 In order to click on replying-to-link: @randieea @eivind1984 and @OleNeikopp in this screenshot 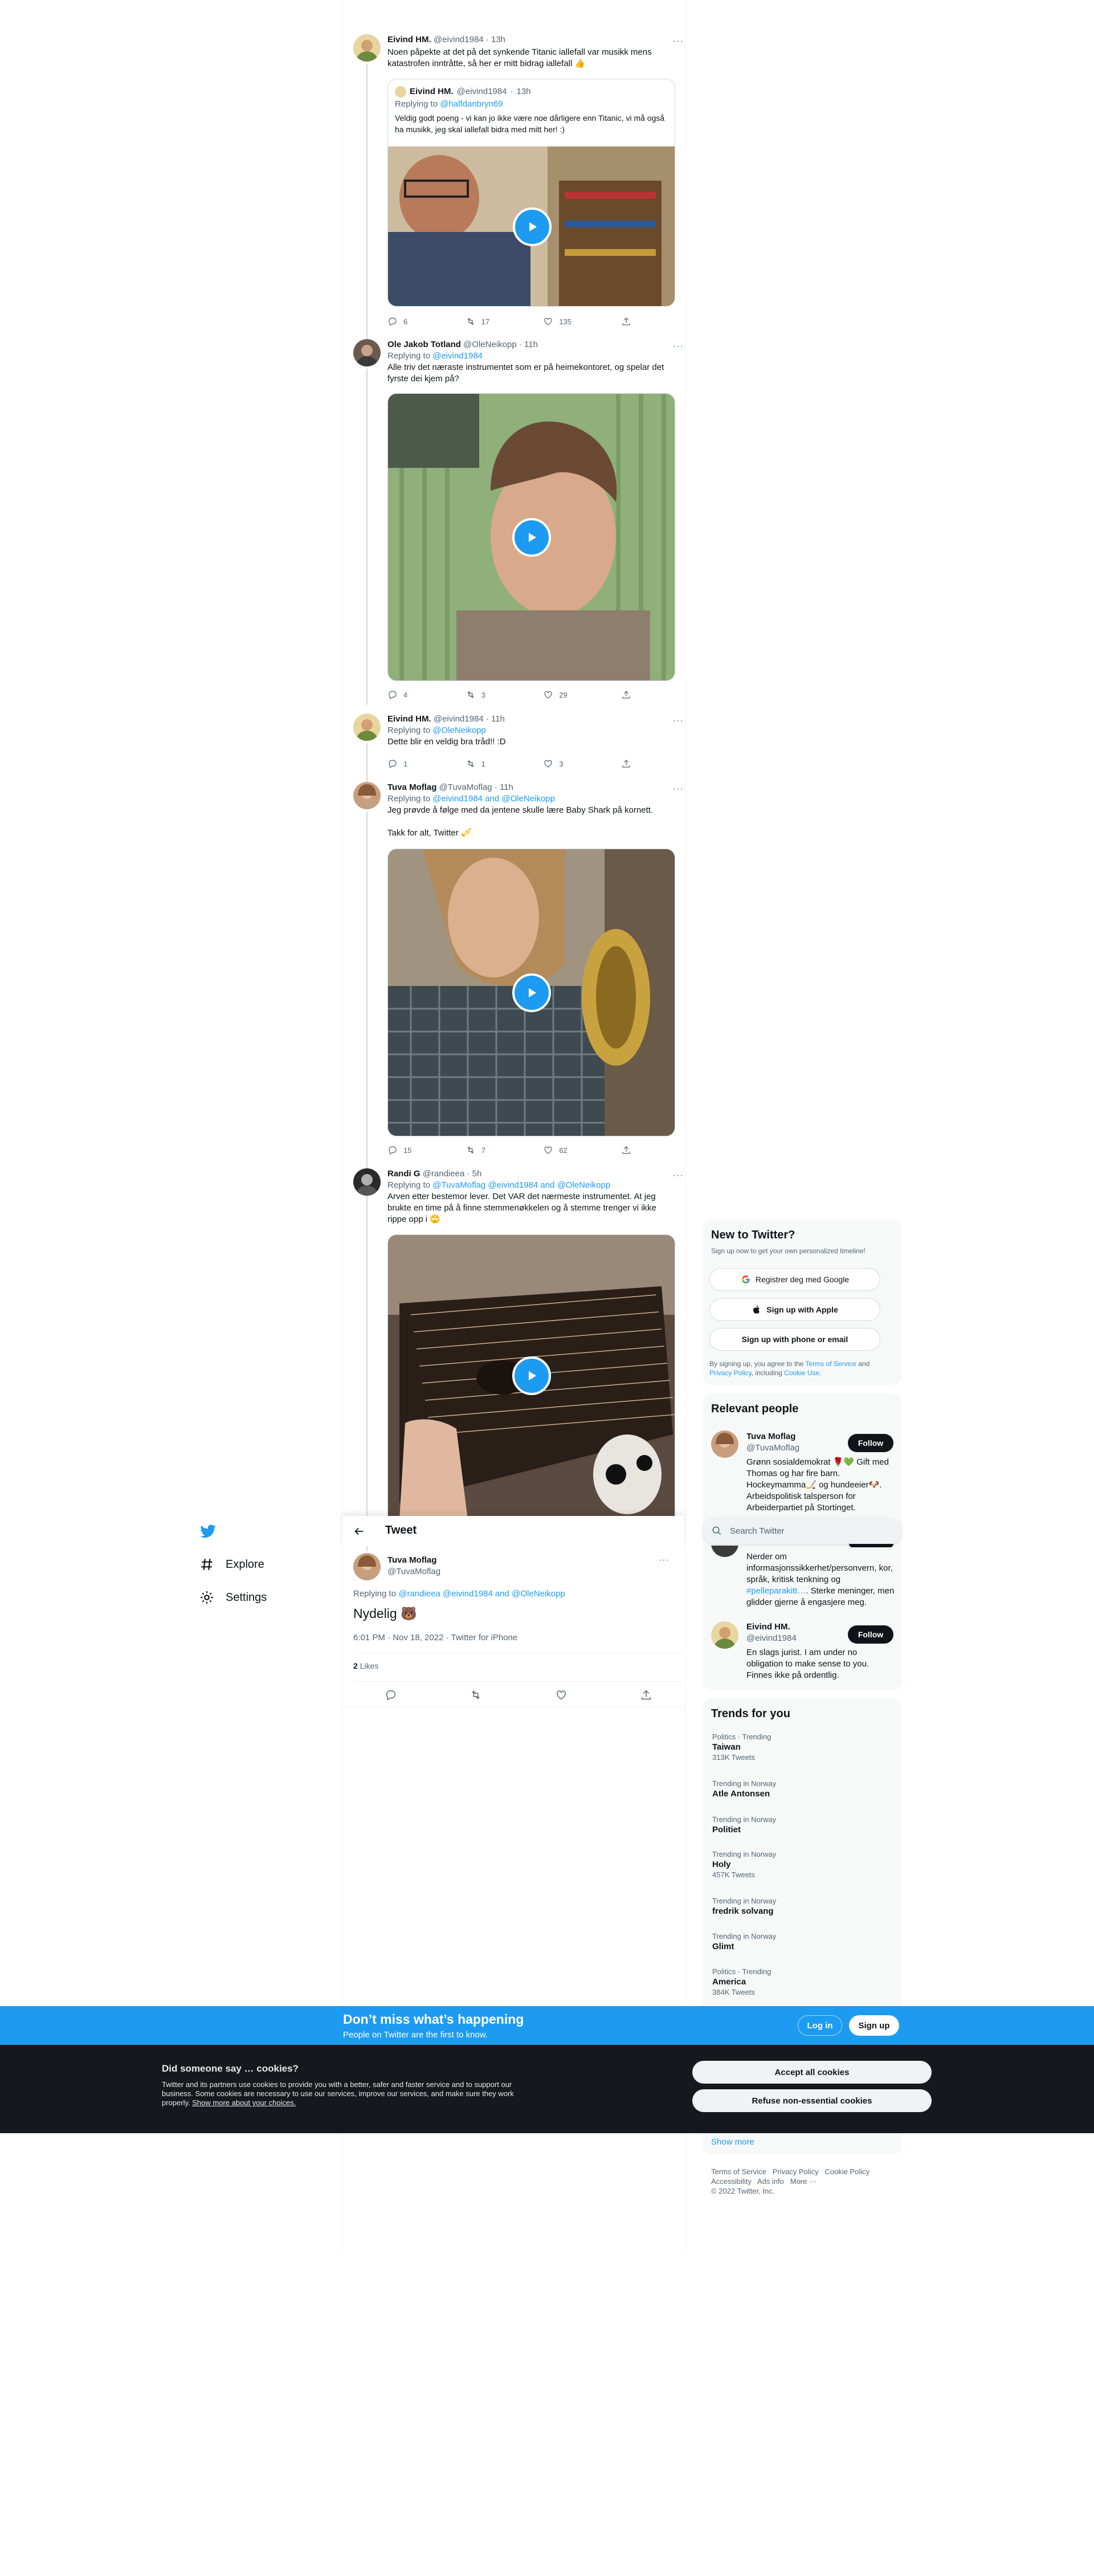, I will do `click(481, 1594)`.